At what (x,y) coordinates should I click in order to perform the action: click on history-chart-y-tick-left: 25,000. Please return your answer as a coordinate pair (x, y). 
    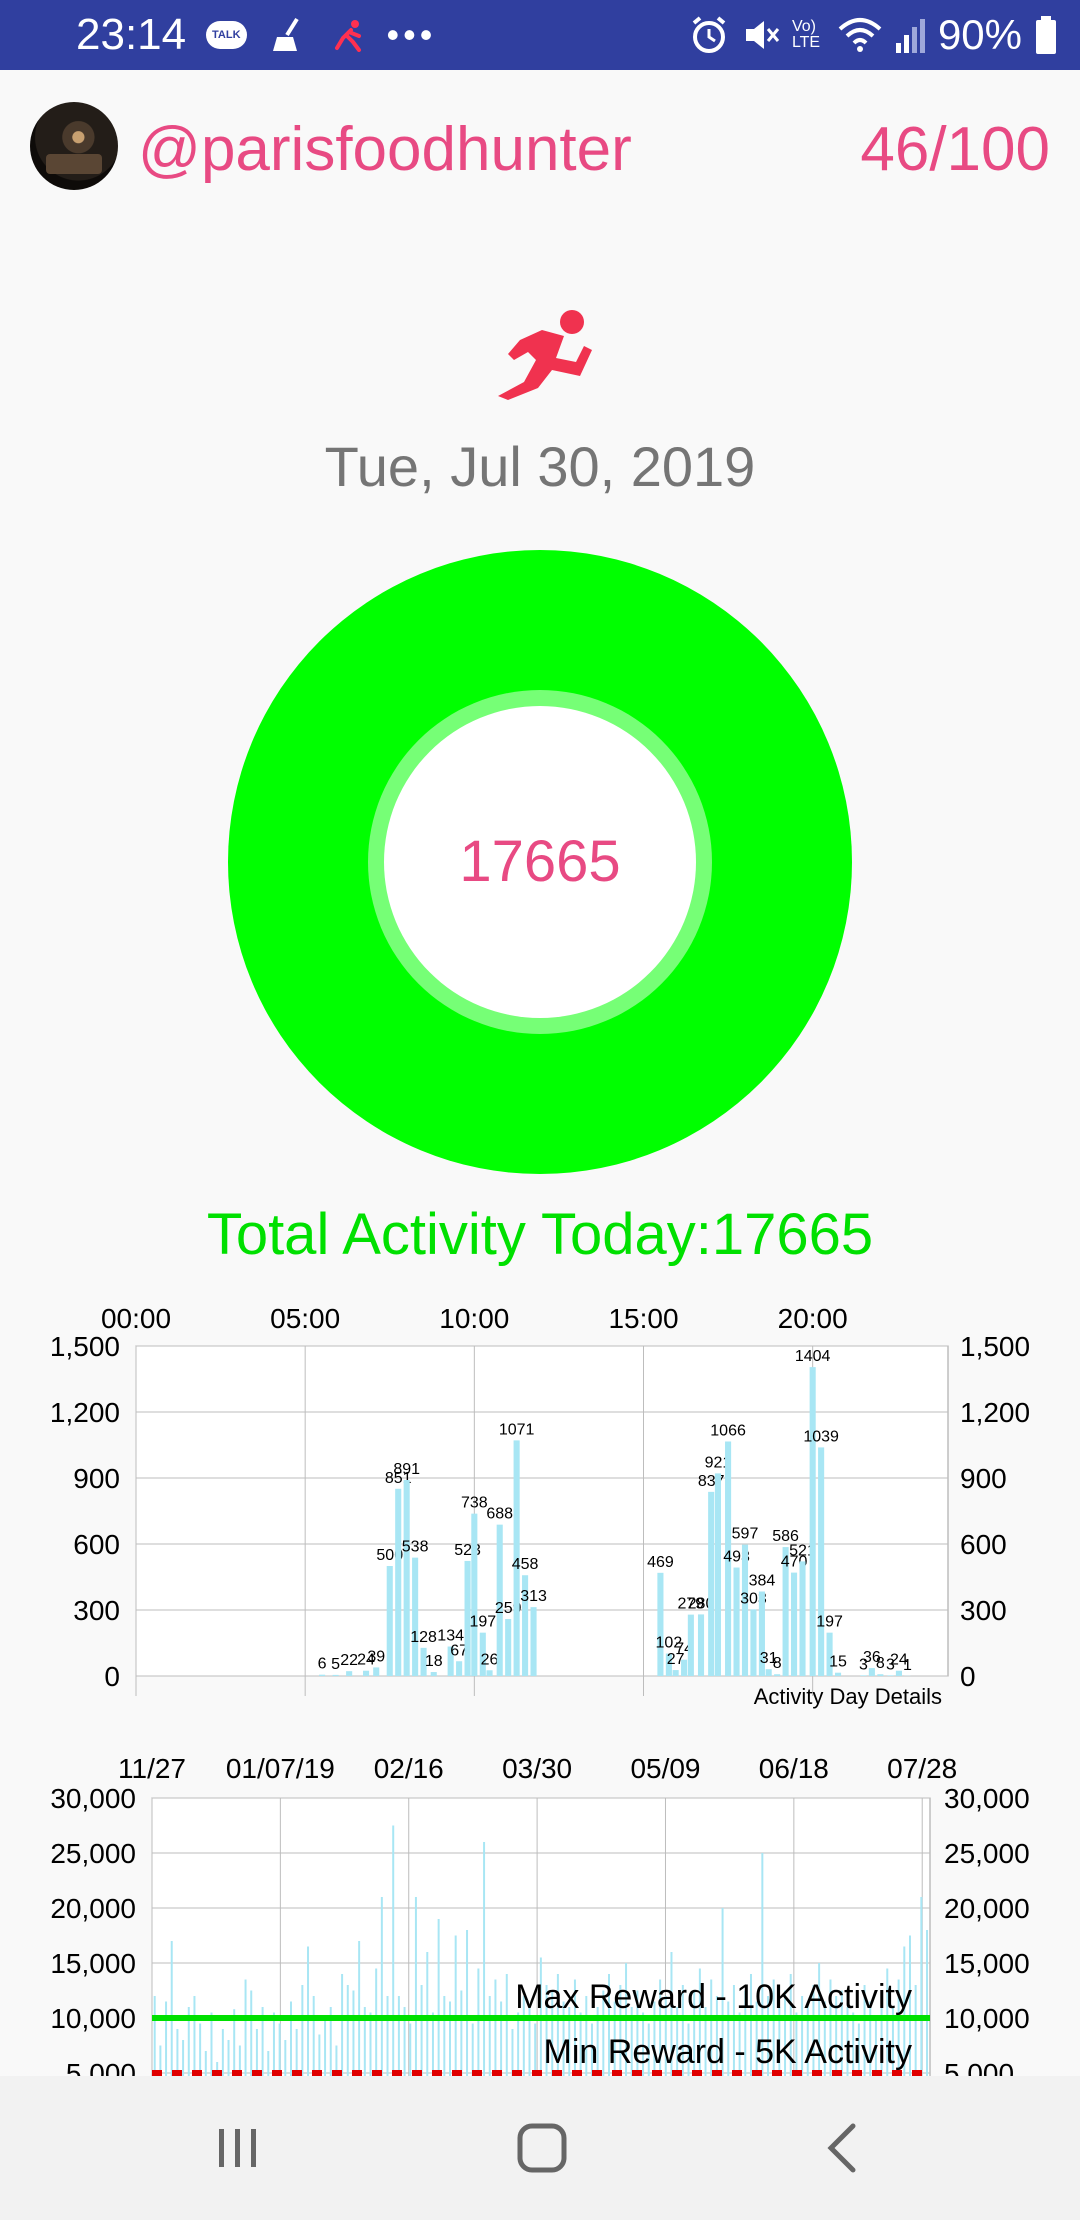
    Looking at the image, I should click on (93, 1853).